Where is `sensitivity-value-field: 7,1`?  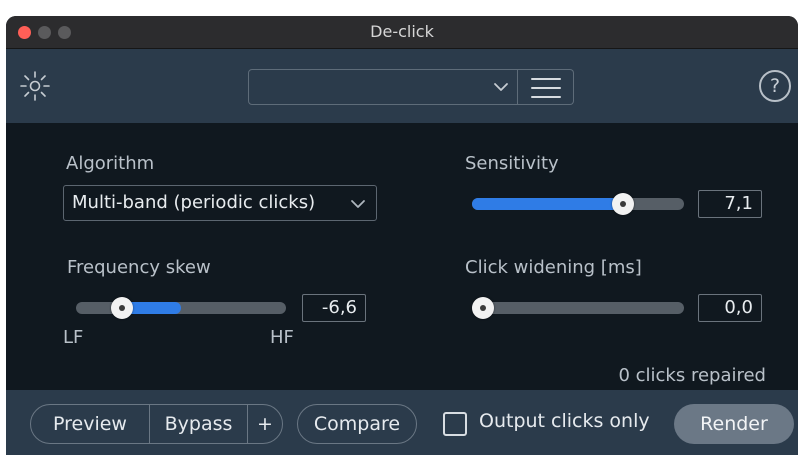 sensitivity-value-field: 7,1 is located at coordinates (730, 204).